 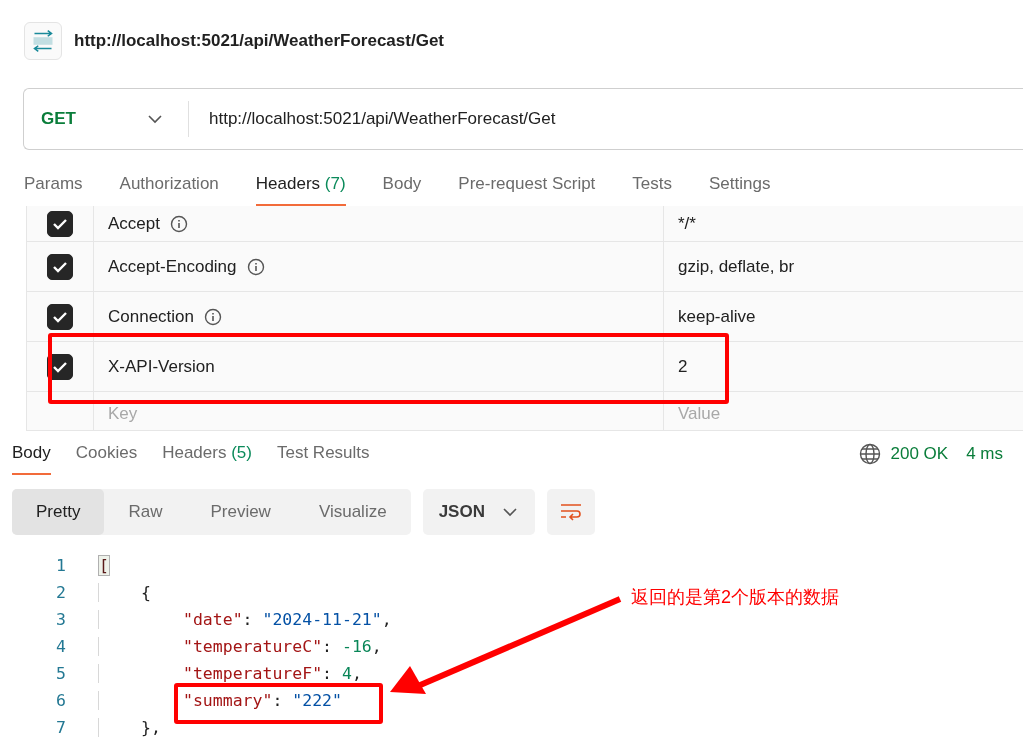 I want to click on code-line: {, so click(x=124, y=592).